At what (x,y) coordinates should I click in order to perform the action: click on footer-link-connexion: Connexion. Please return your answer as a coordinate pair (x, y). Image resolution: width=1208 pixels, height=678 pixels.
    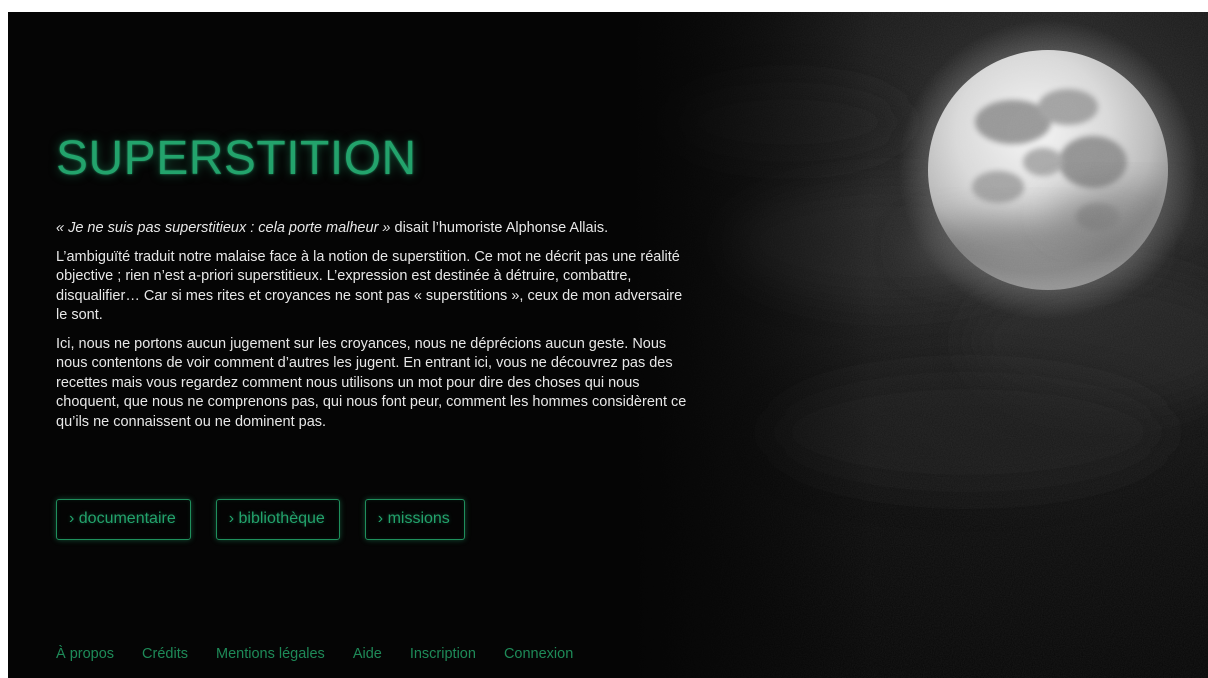
    Looking at the image, I should click on (538, 654).